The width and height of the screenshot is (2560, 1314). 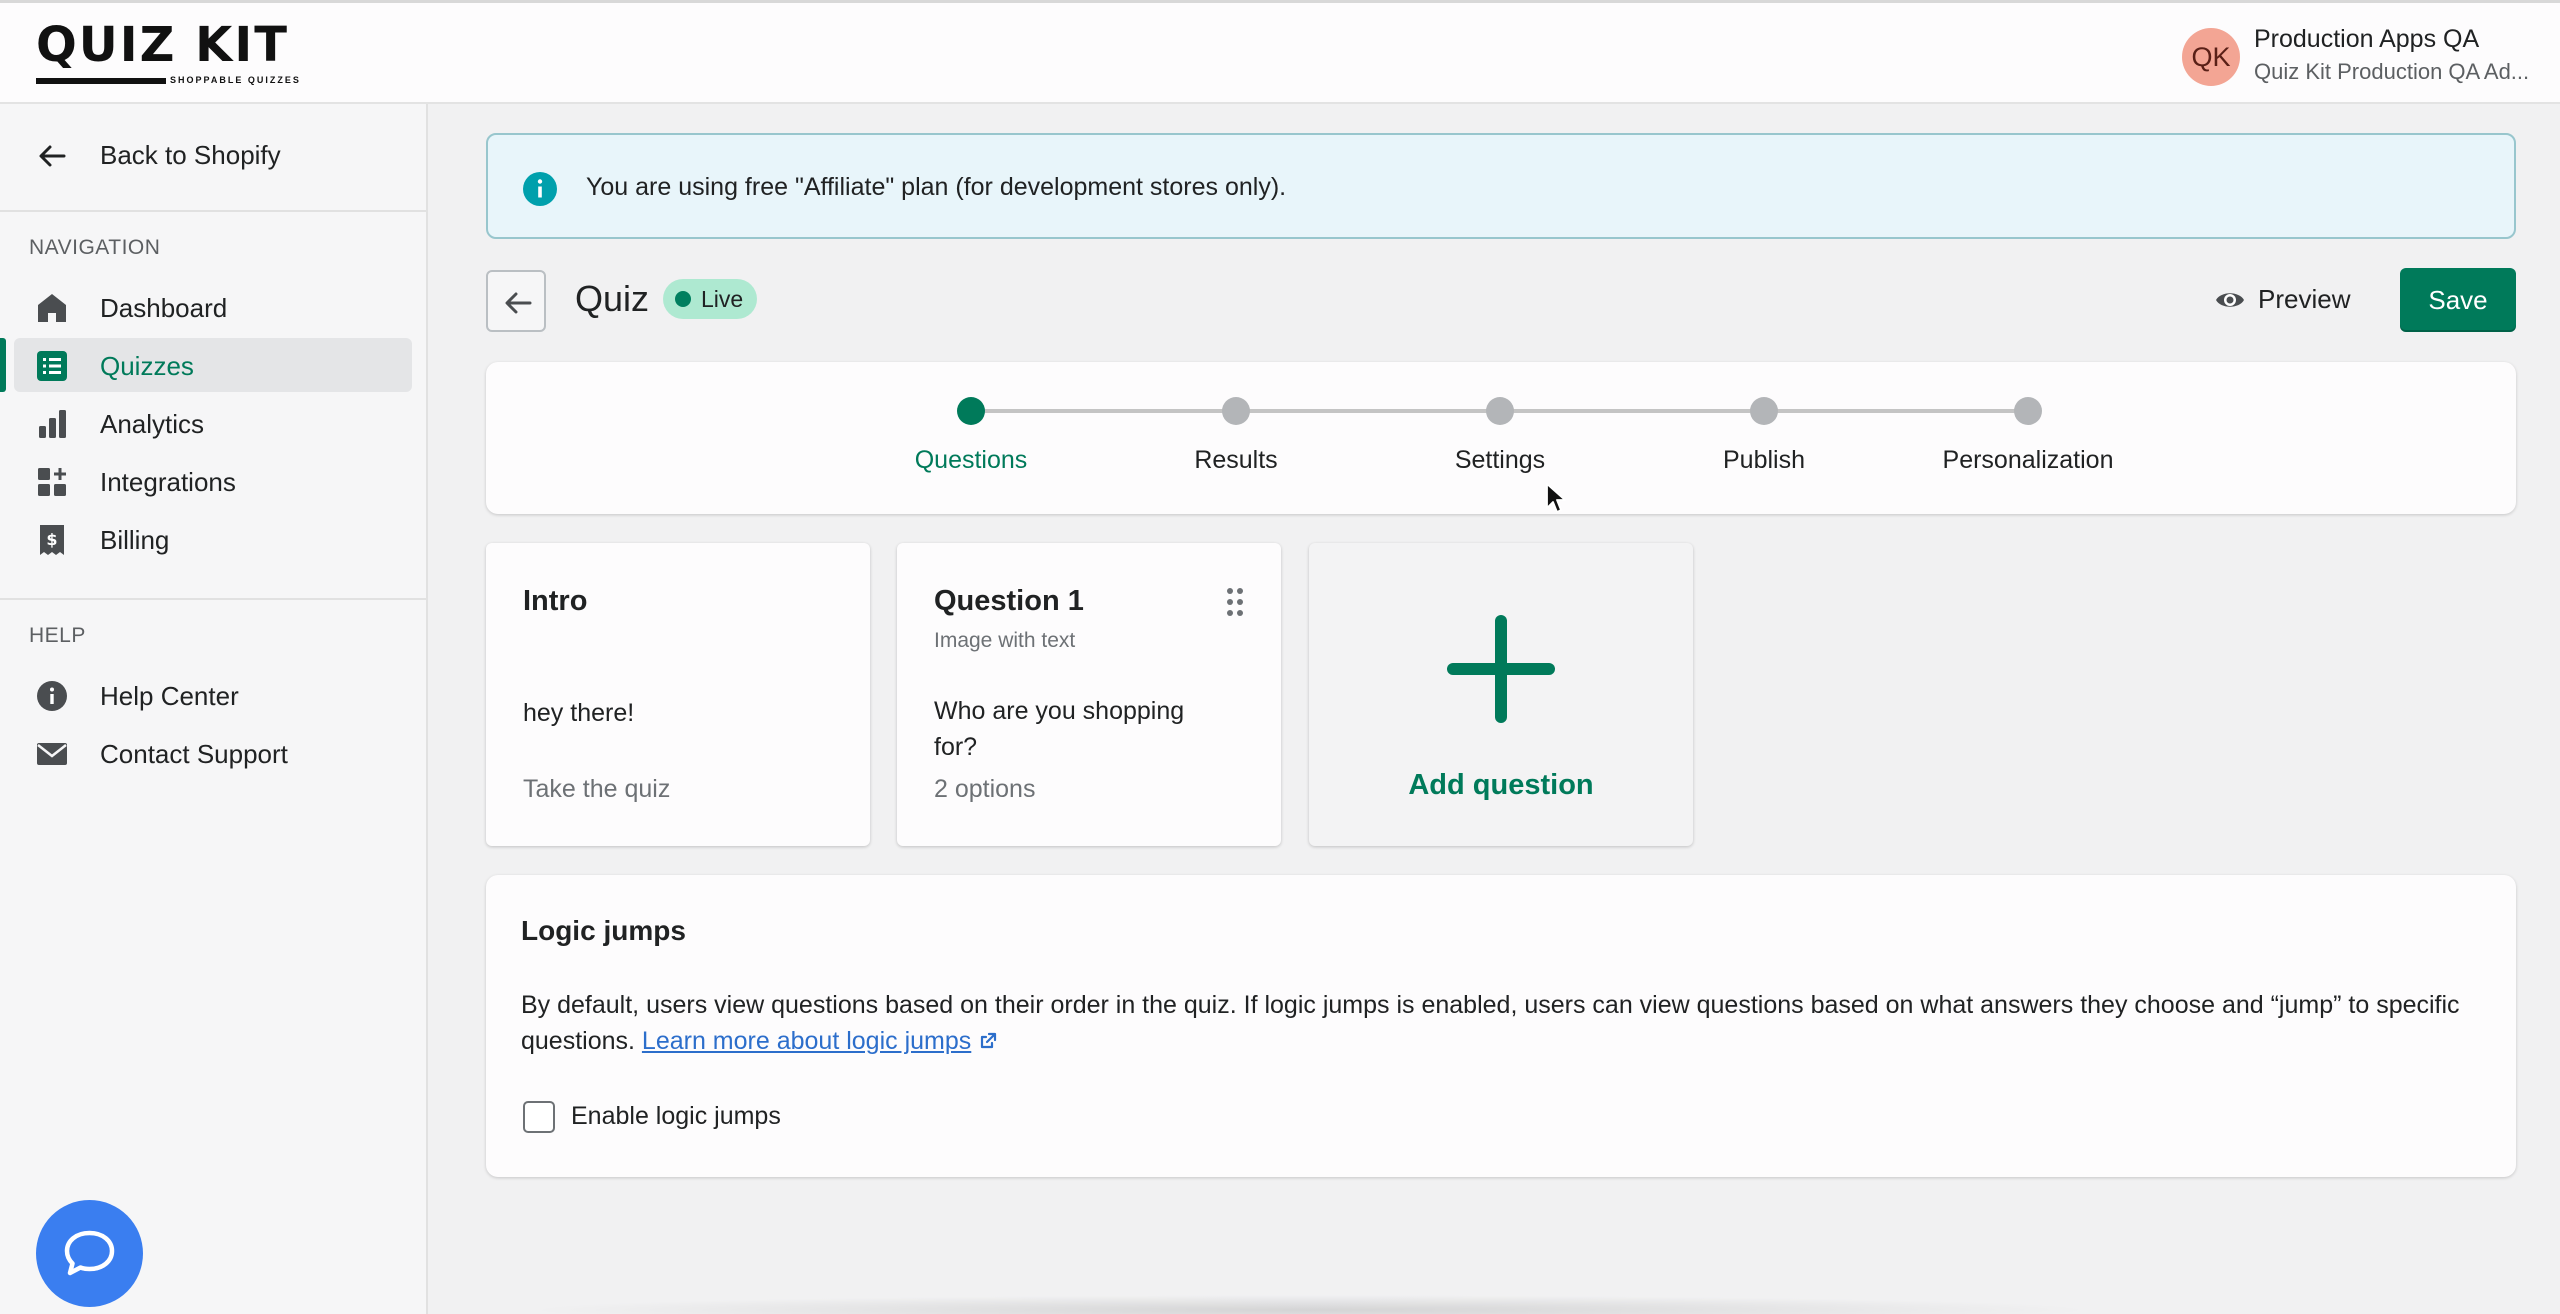 I want to click on receipt-icon: $, so click(x=52, y=540).